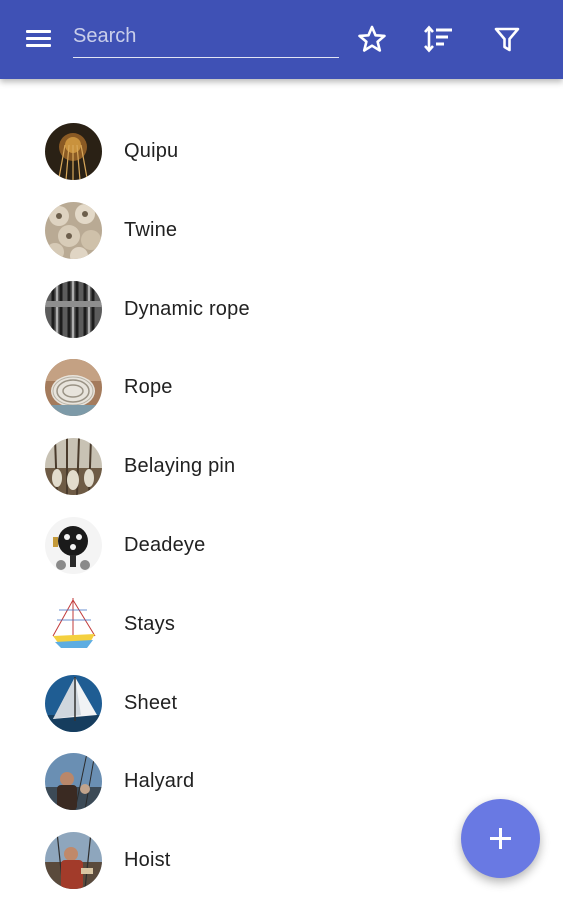 This screenshot has width=563, height=900. I want to click on list-item-rope: Rope, so click(281, 388).